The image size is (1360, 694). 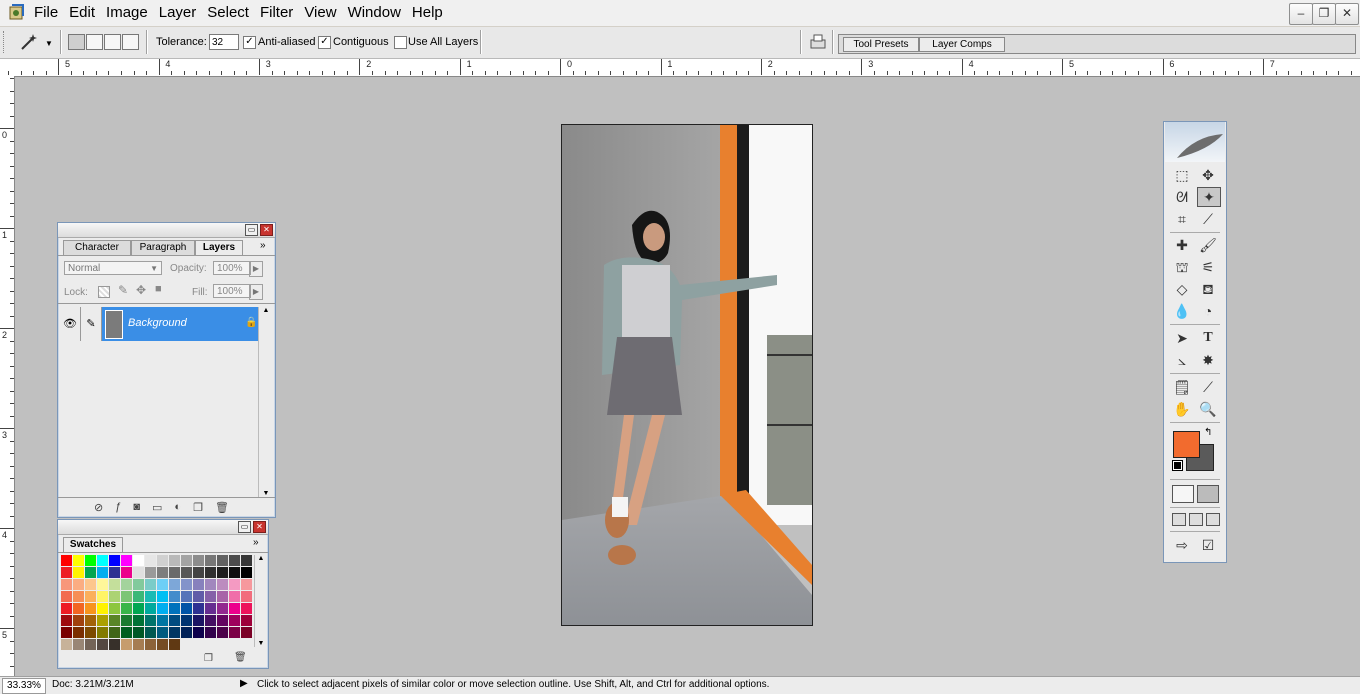 What do you see at coordinates (263, 245) in the screenshot?
I see `panel-menu-icon: »` at bounding box center [263, 245].